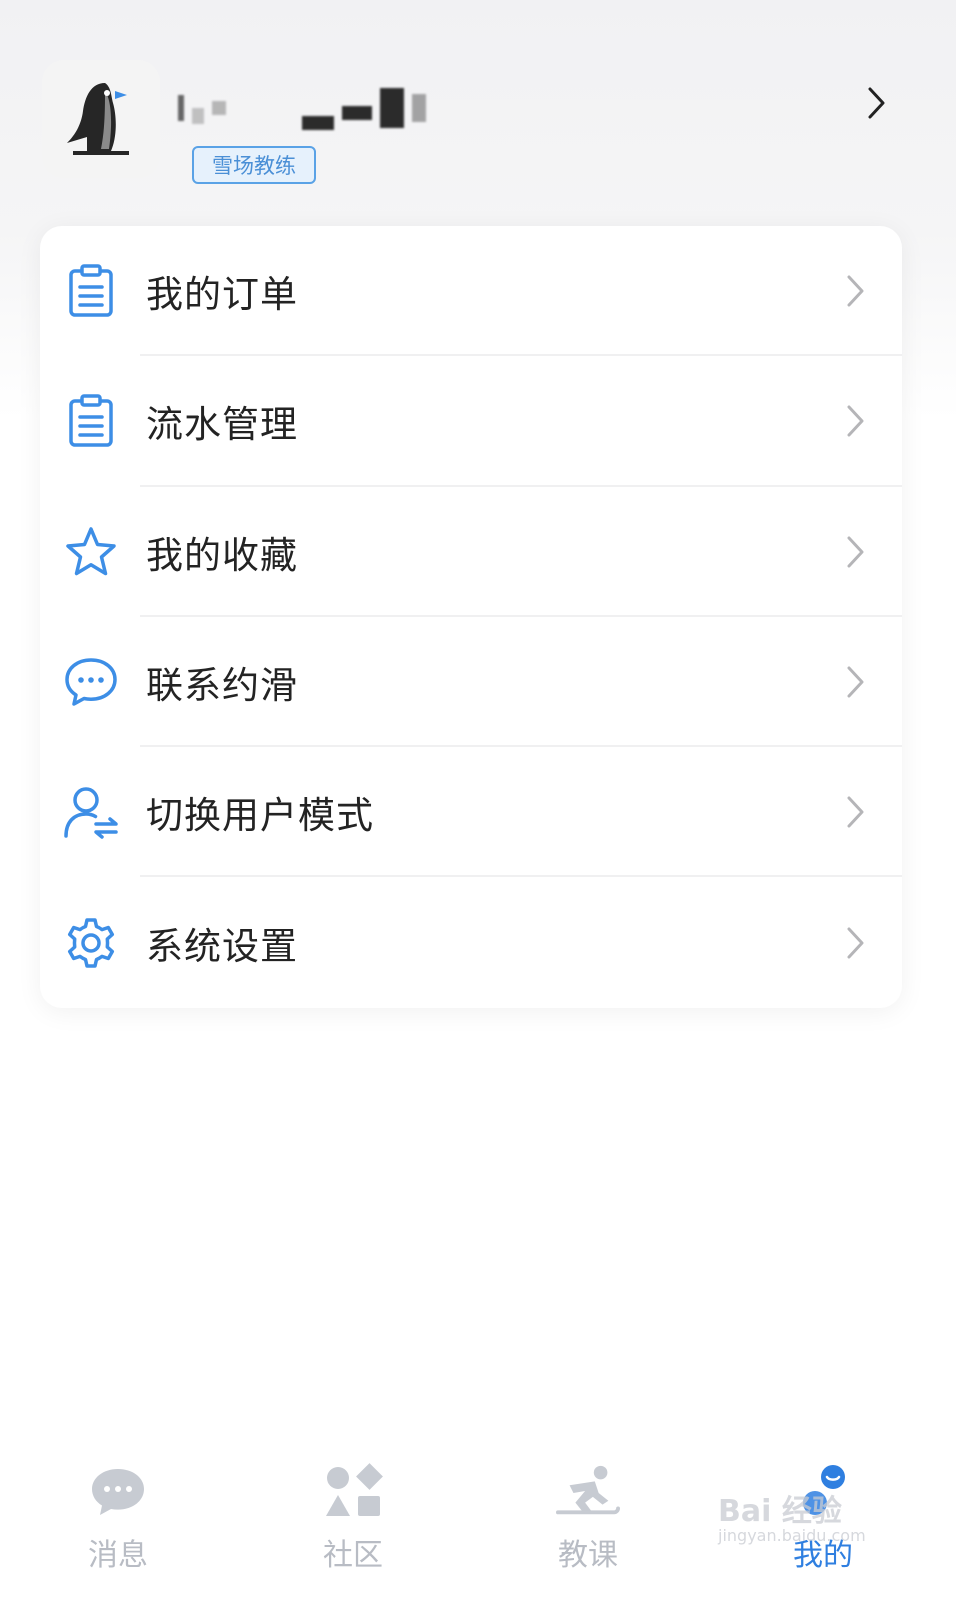 This screenshot has height=1600, width=956. I want to click on tab-community: 社区, so click(353, 1525).